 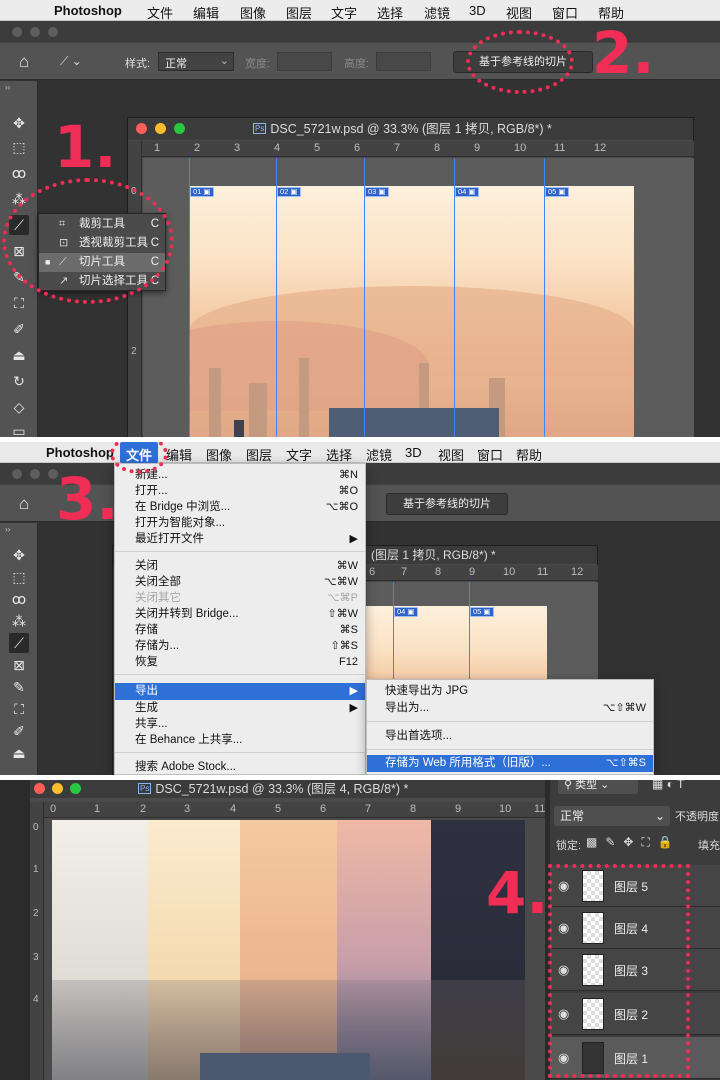 I want to click on save-for-web-menu-item: 存储为 Web 所用格式（旧版）... ⌥⇧⌘S, so click(x=510, y=763).